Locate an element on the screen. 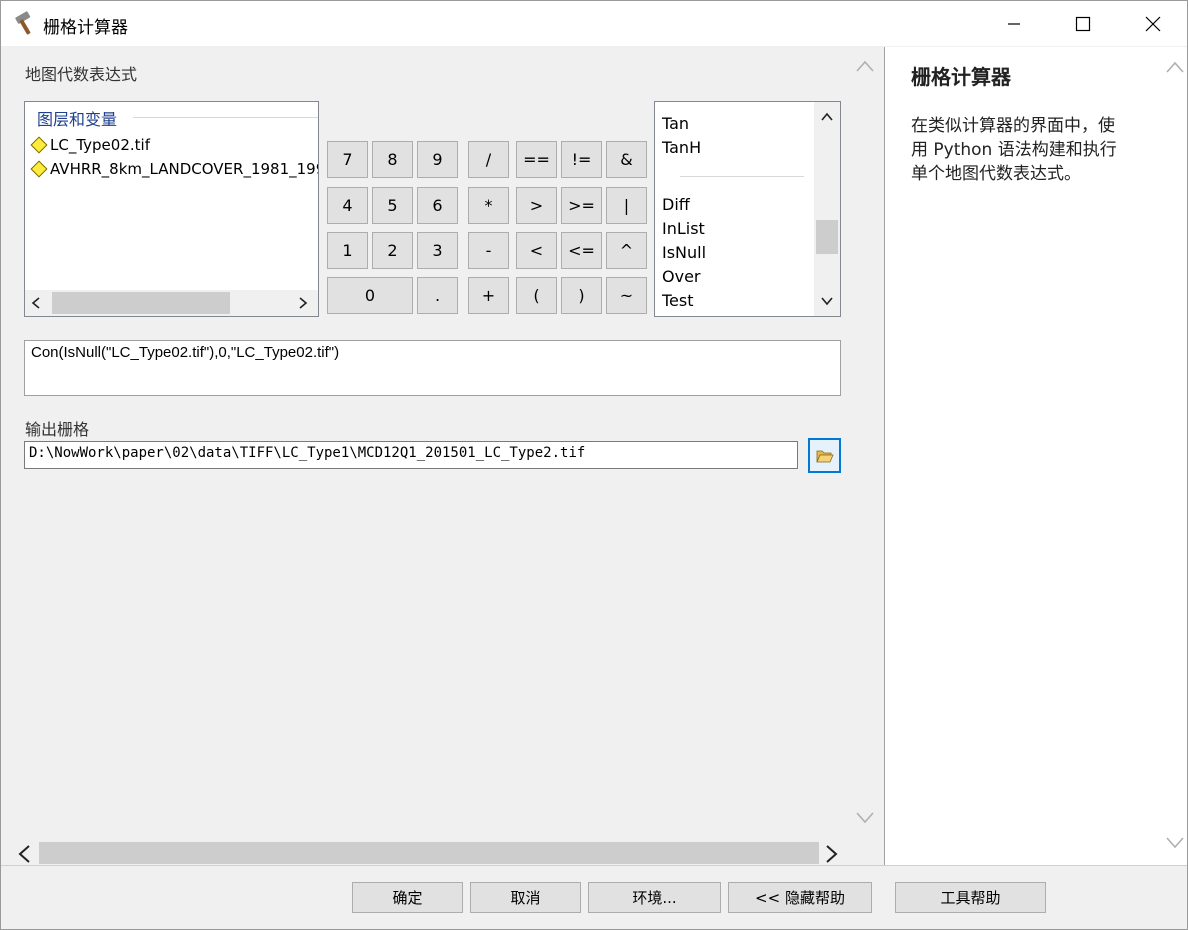  close-button is located at coordinates (1153, 23).